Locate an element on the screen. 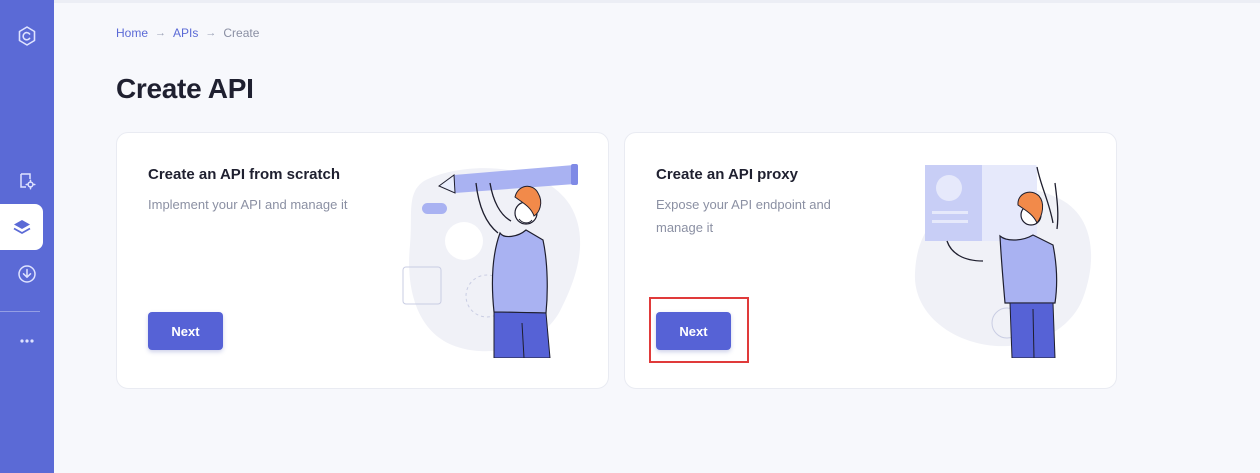 The image size is (1260, 473). breadcrumb-apis: APIs is located at coordinates (185, 33).